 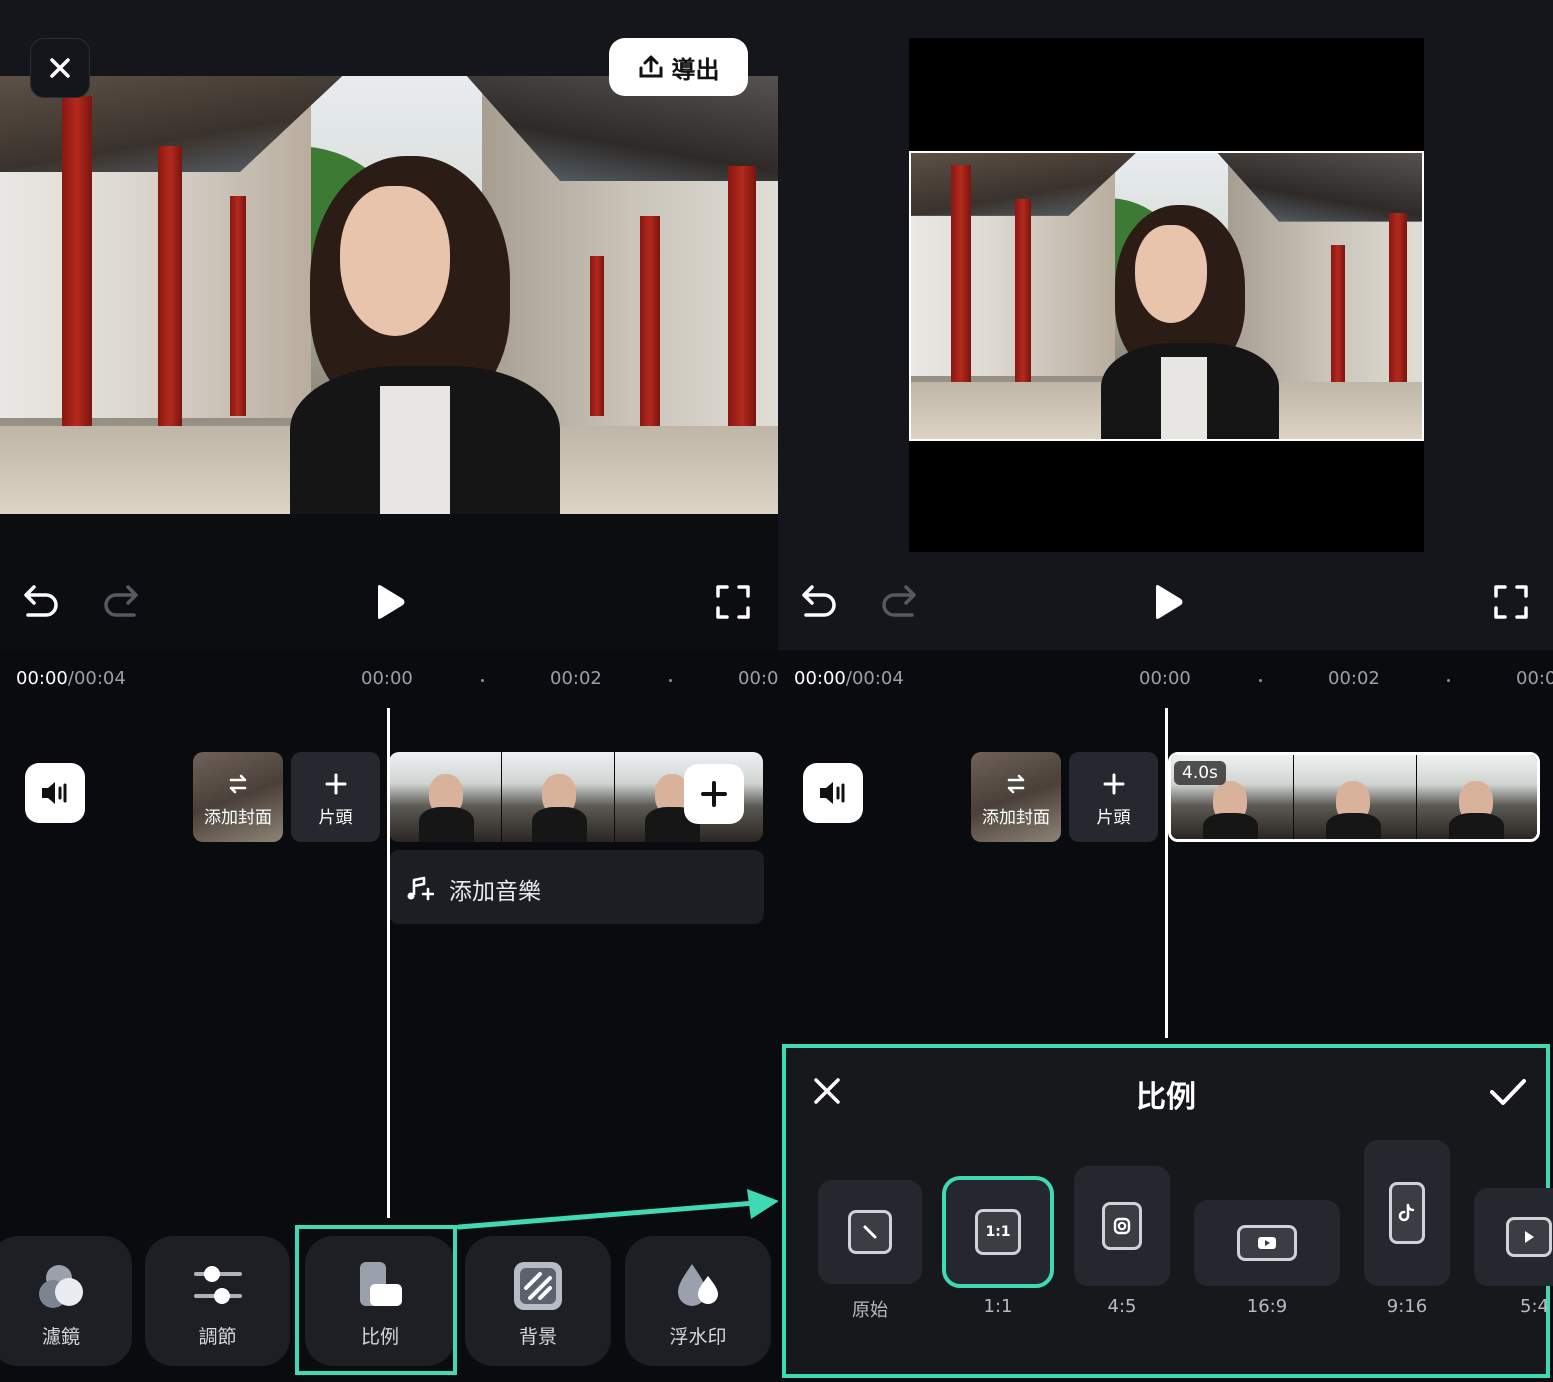 What do you see at coordinates (217, 1285) in the screenshot?
I see `adjust-icon` at bounding box center [217, 1285].